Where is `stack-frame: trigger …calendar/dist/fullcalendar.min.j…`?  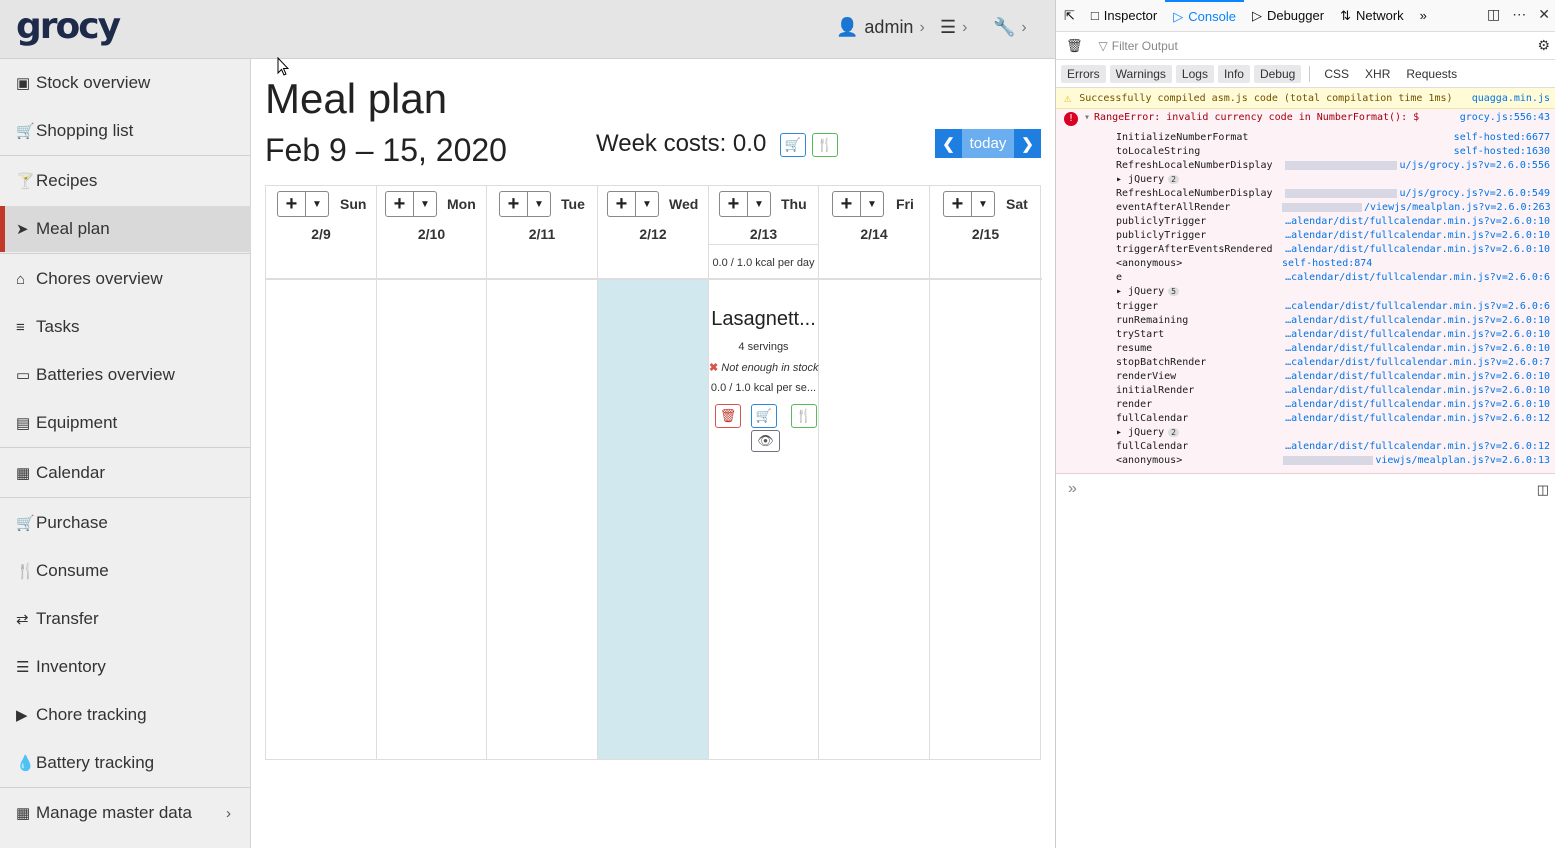 stack-frame: trigger …calendar/dist/fullcalendar.min.j… is located at coordinates (1333, 308).